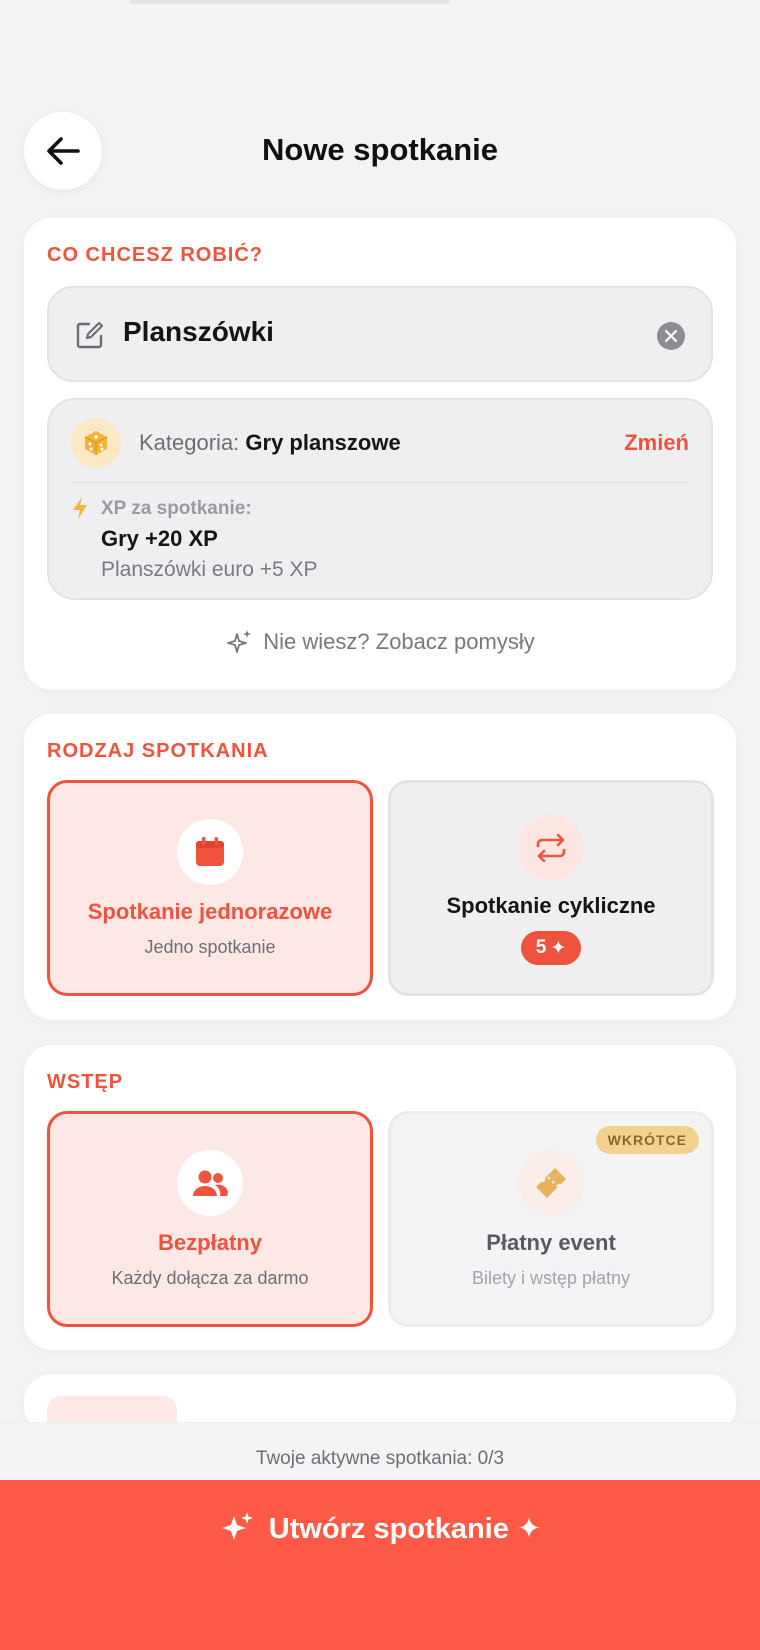 The height and width of the screenshot is (1650, 760). Describe the element at coordinates (399, 641) in the screenshot. I see `ideas-label: Nie wiesz? Zobacz pomysły` at that location.